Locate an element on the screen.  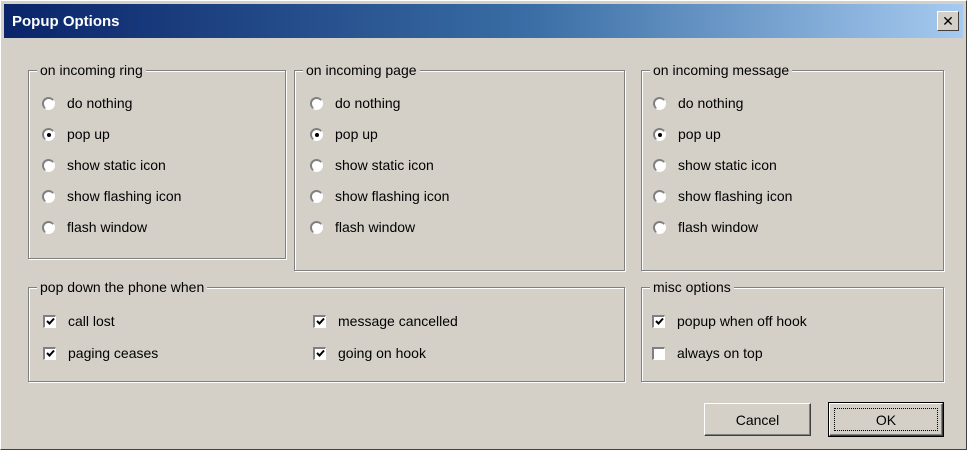
checkbox-call-lost: call lost is located at coordinates (79, 321).